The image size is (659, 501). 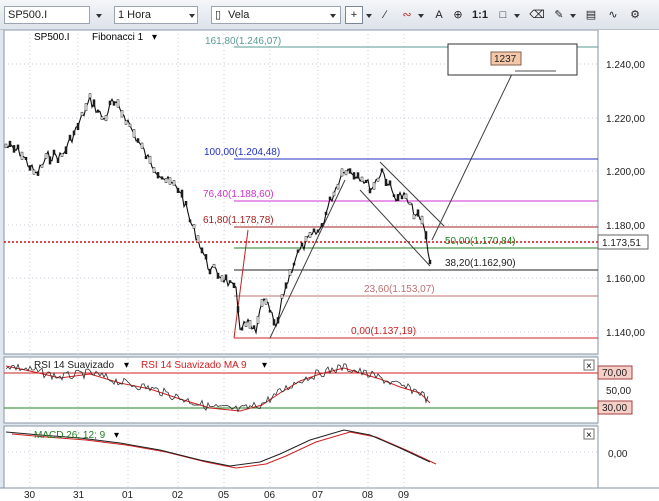 I want to click on timeframe-dropdown-icon, so click(x=192, y=15).